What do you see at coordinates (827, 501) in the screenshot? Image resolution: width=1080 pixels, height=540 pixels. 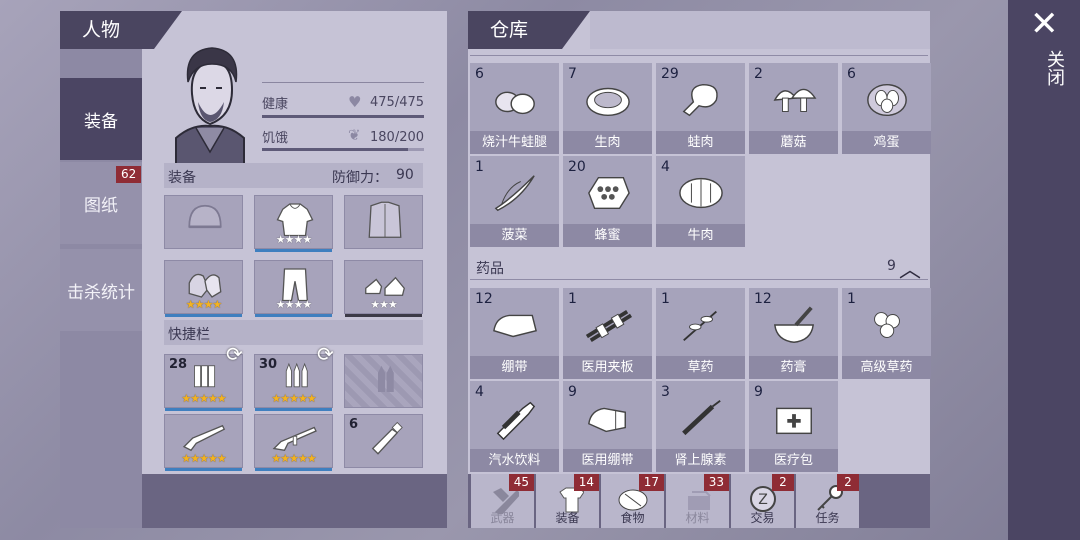 I see `bottom-tab-5: 任务 2` at bounding box center [827, 501].